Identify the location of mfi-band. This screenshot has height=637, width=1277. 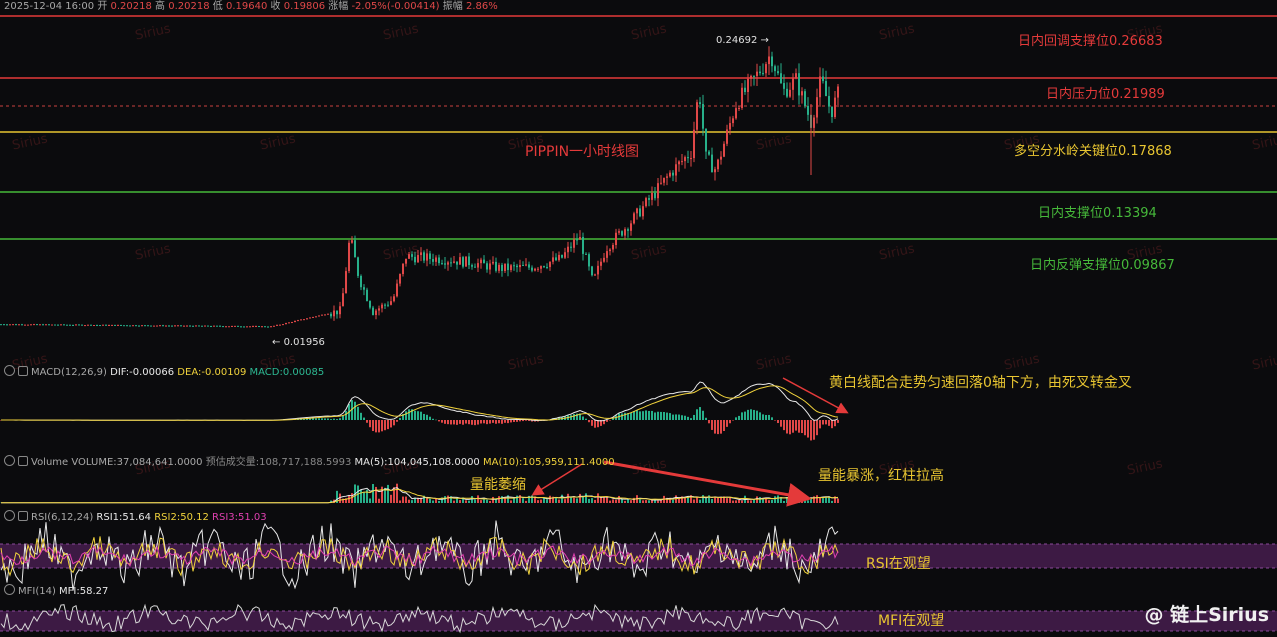
(638, 621).